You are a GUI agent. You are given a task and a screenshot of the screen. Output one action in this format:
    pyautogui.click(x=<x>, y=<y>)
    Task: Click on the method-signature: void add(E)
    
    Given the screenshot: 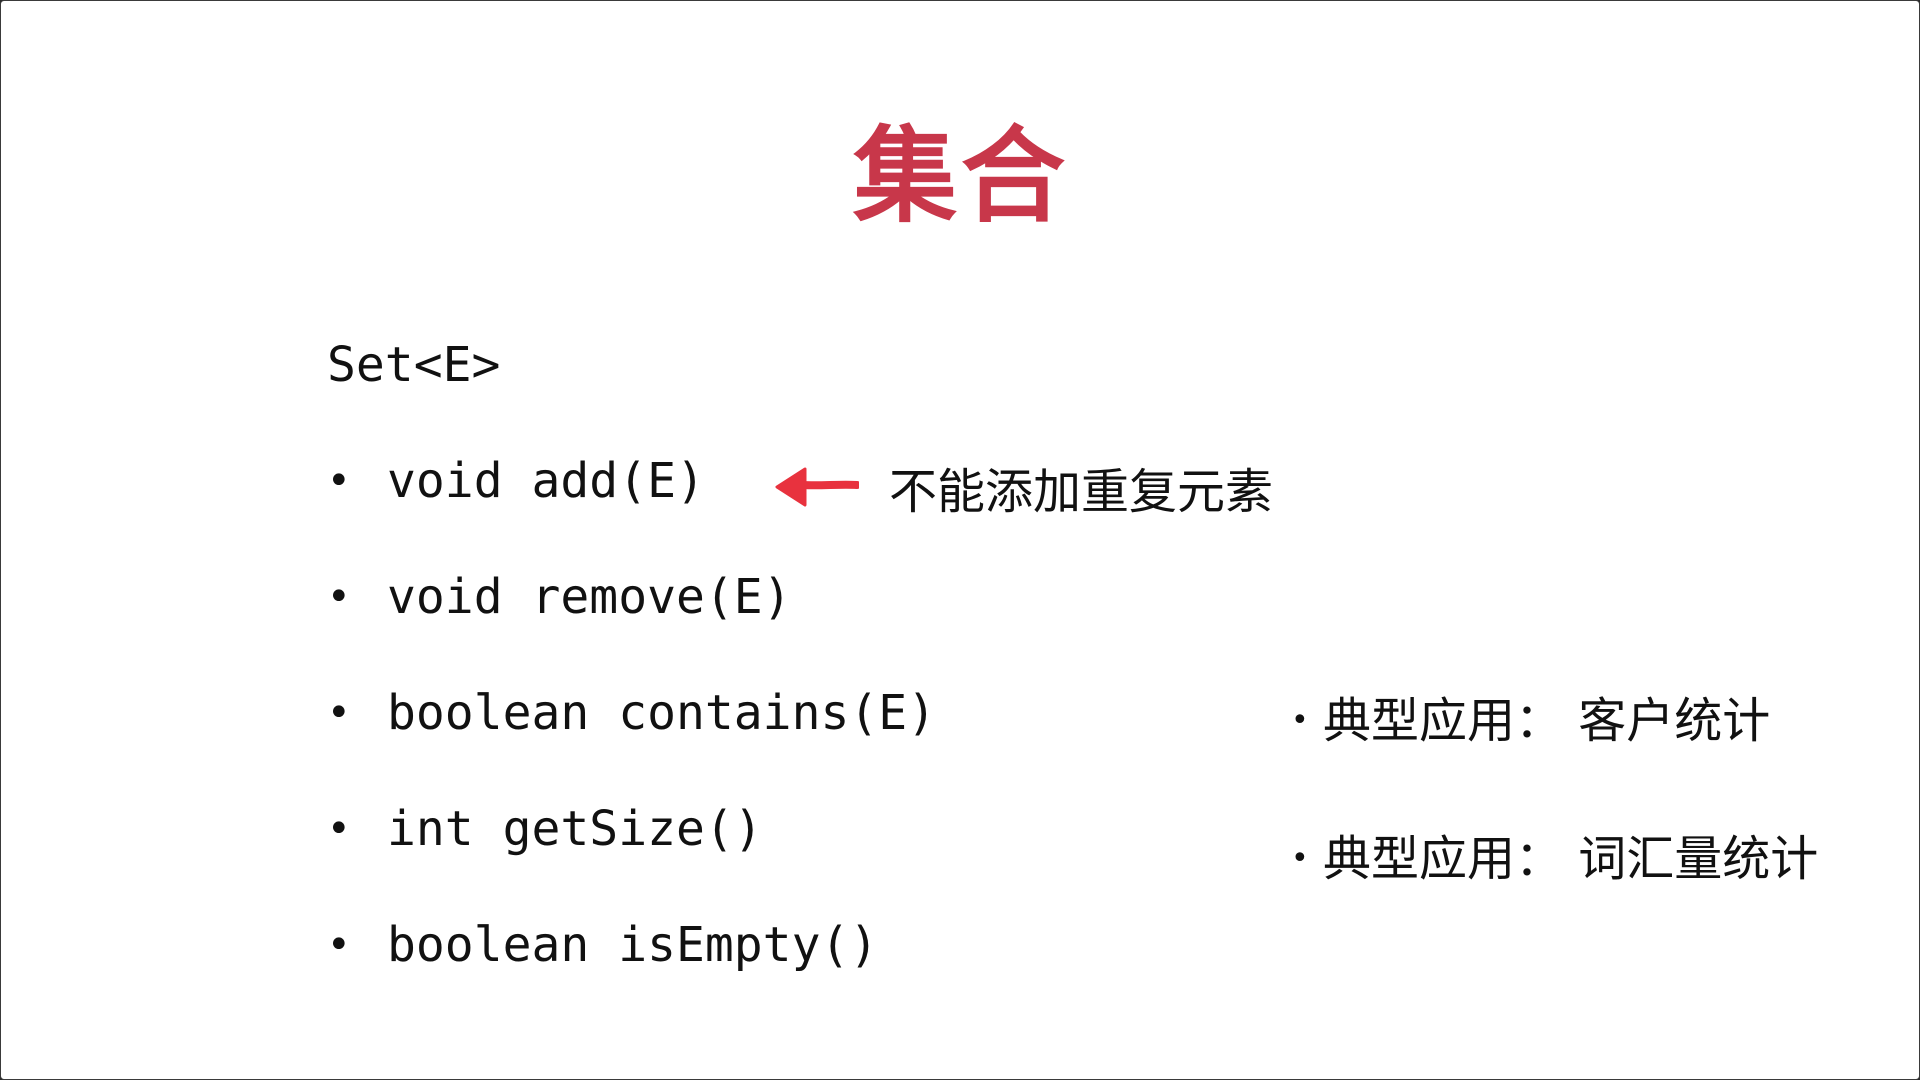 What is the action you would take?
    pyautogui.click(x=546, y=481)
    